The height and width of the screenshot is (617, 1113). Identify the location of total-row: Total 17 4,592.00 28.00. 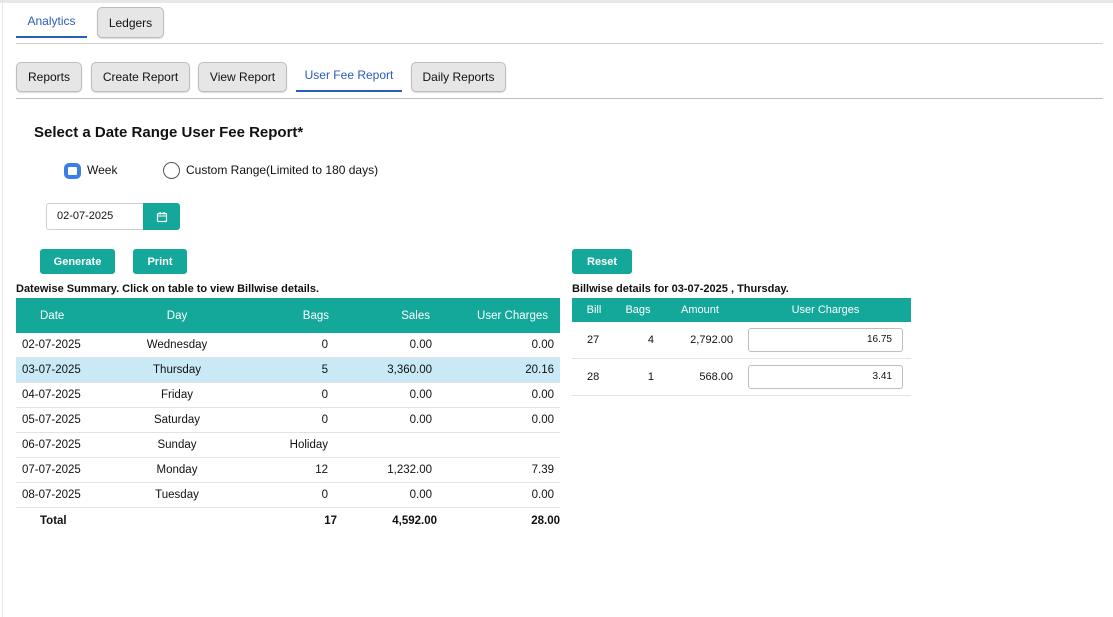
(288, 521).